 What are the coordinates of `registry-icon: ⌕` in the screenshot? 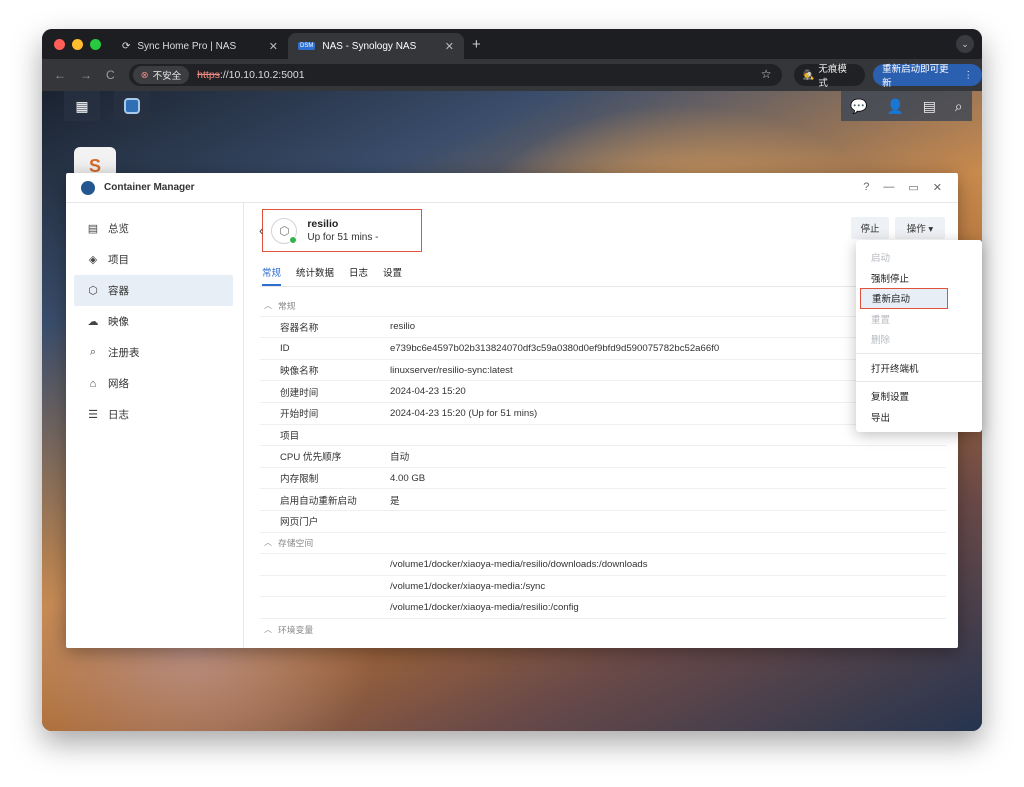 It's located at (93, 352).